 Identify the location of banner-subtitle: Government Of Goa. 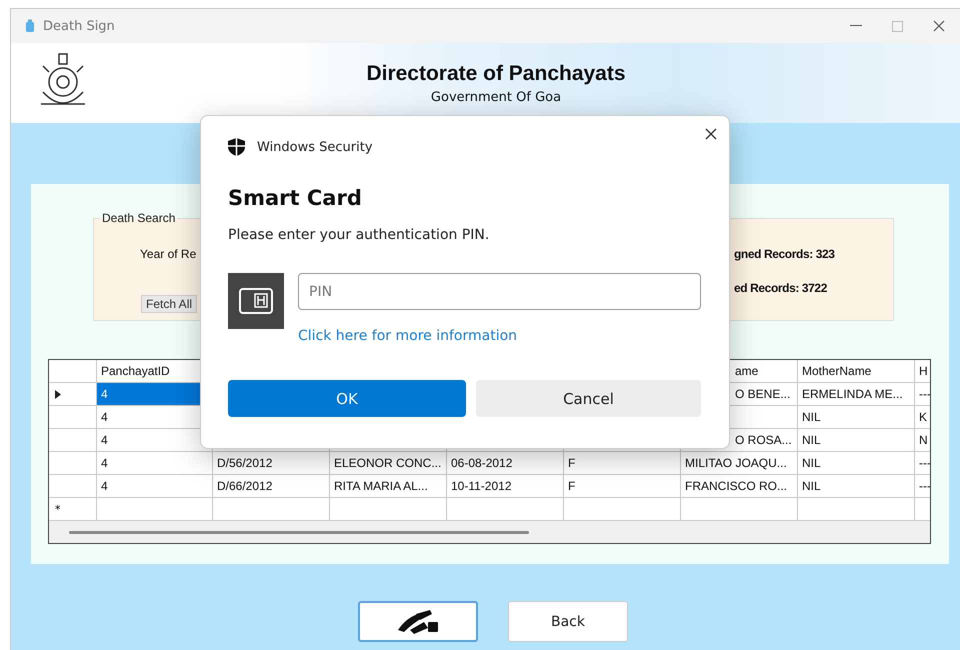
(496, 97).